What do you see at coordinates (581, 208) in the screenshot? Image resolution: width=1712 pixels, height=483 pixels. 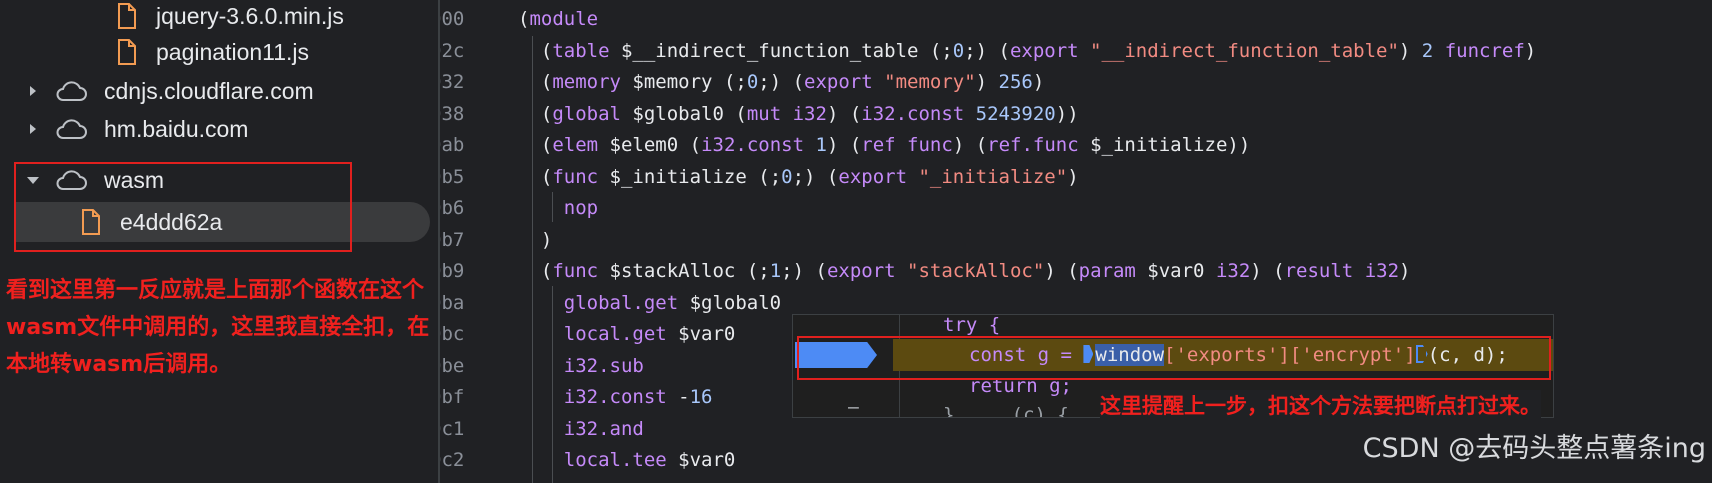 I see `code-line: nop` at bounding box center [581, 208].